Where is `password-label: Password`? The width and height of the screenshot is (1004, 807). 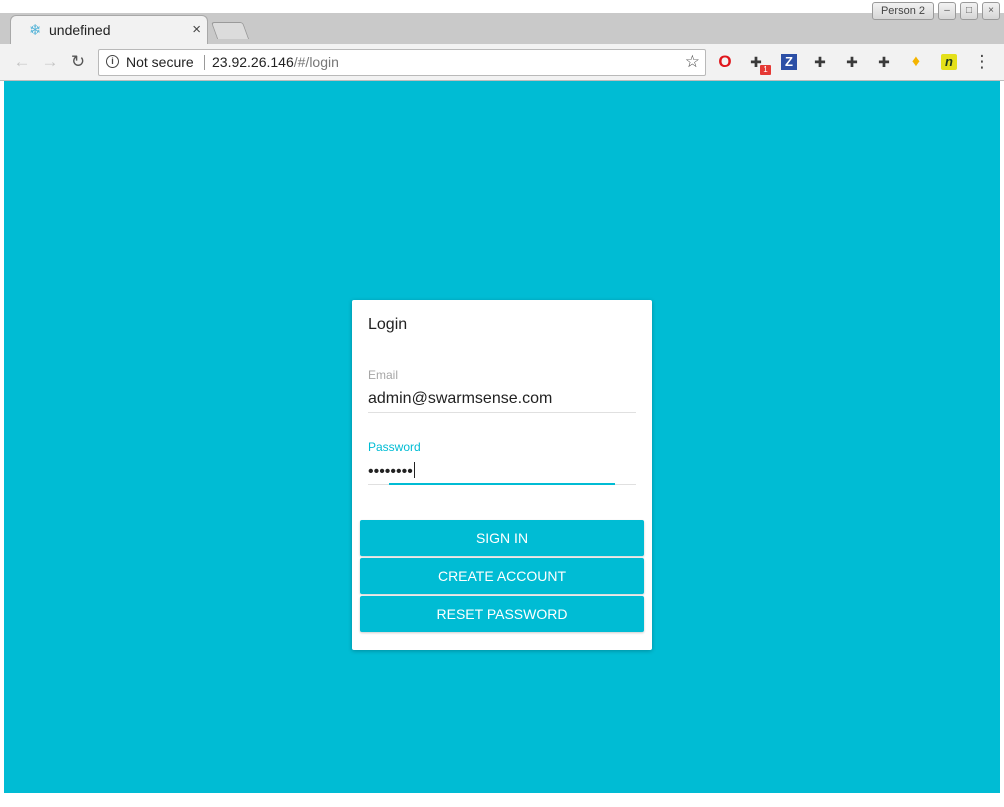
password-label: Password is located at coordinates (394, 447).